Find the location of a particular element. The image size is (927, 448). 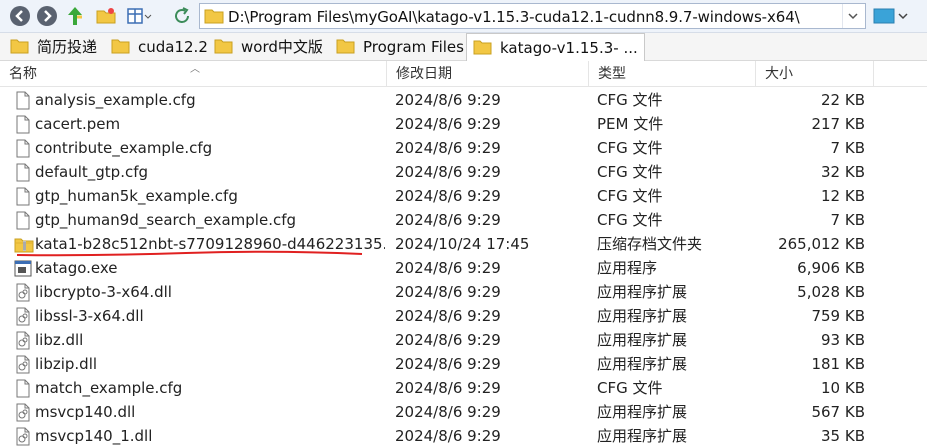

file-size: 265,012 KB is located at coordinates (821, 244).